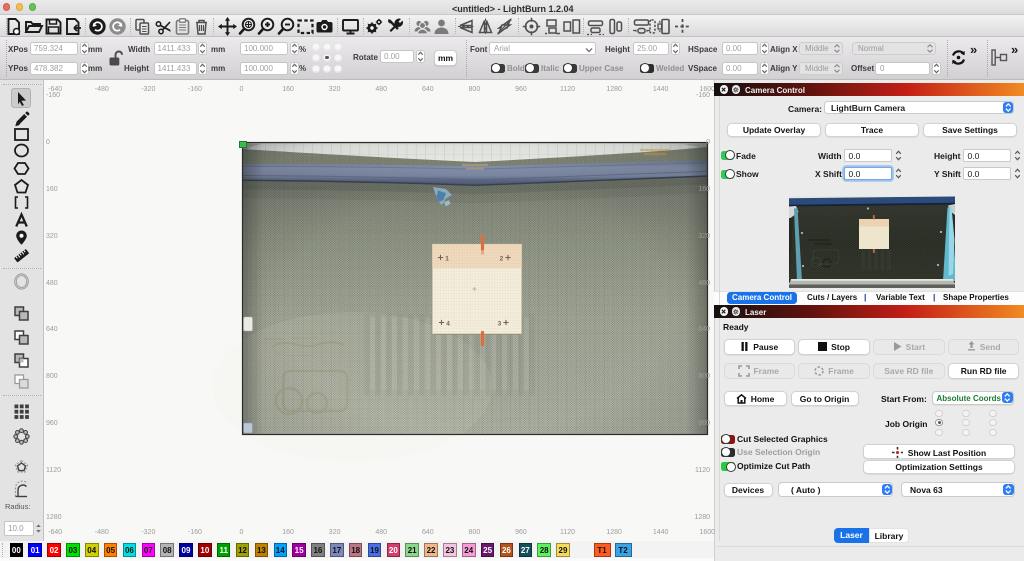  I want to click on svg-text: 3, so click(499, 323).